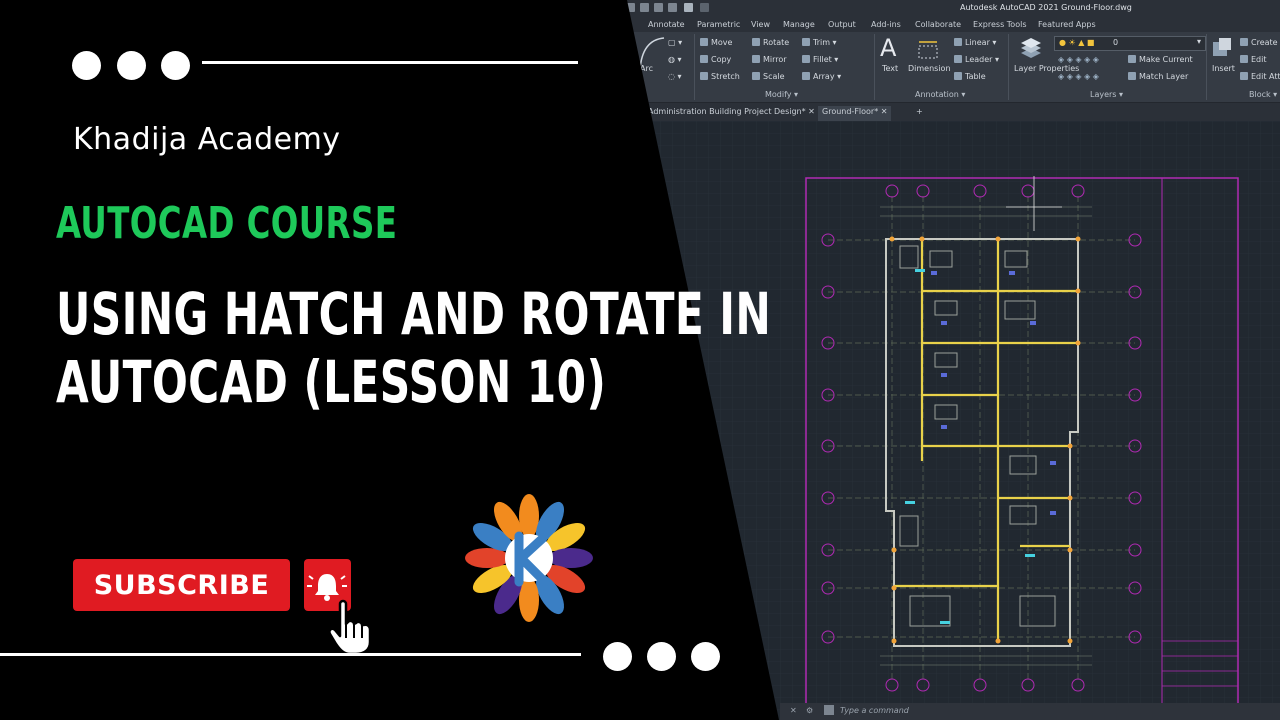 The width and height of the screenshot is (1280, 720). I want to click on video-title-line2: AUTOCAD (LESSON 10), so click(331, 382).